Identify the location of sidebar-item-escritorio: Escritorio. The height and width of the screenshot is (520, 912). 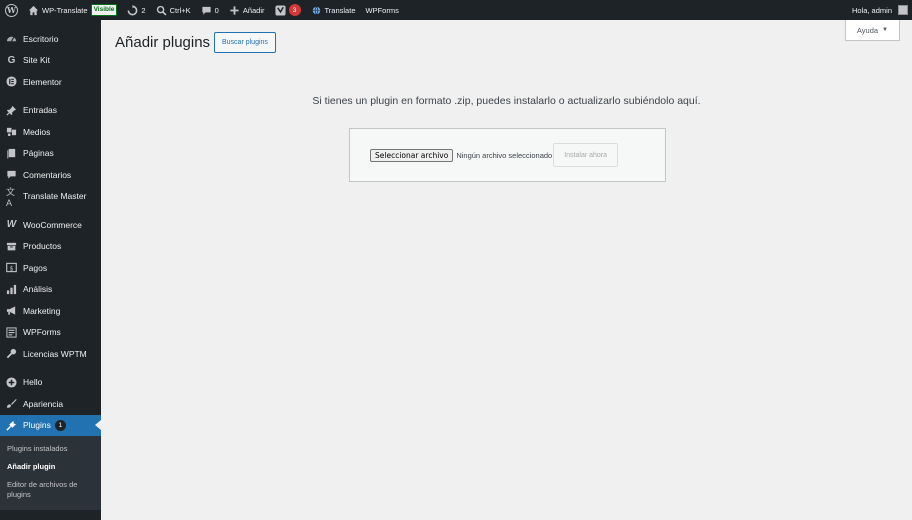
(50, 39).